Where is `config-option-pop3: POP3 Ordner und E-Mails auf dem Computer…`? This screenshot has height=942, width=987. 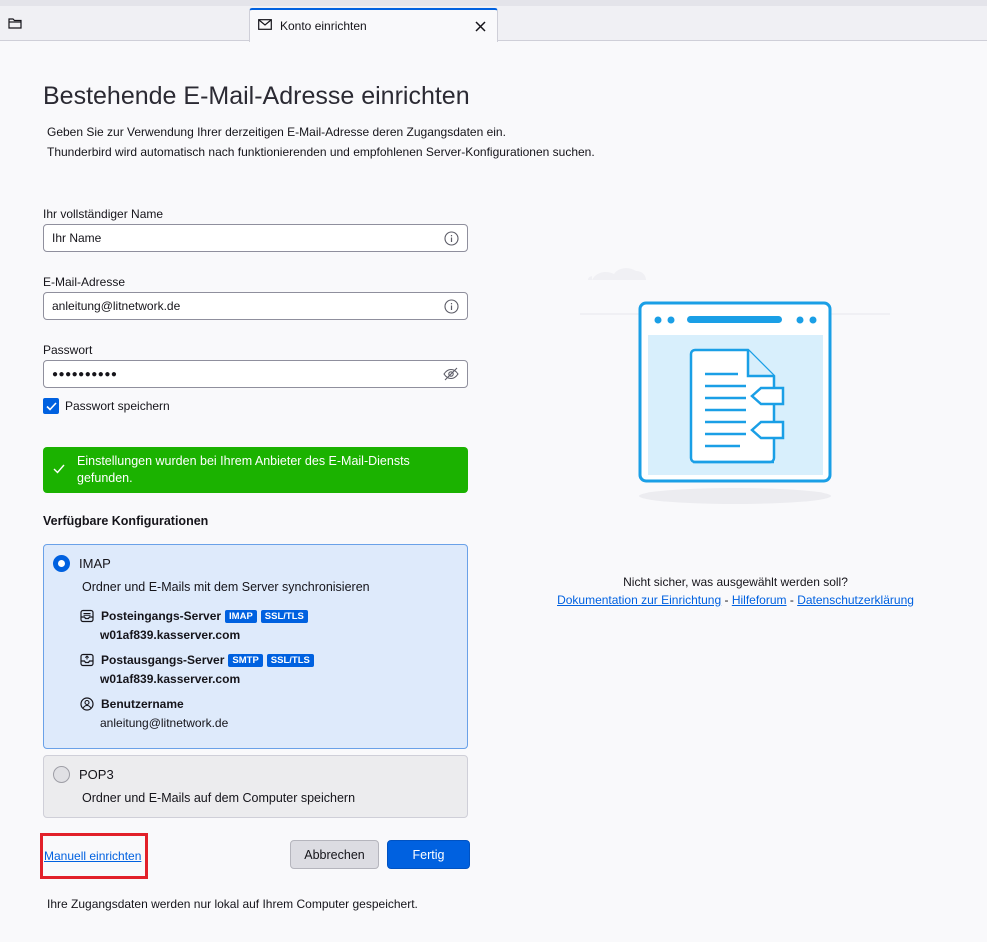
config-option-pop3: POP3 Ordner und E-Mails auf dem Computer… is located at coordinates (255, 786).